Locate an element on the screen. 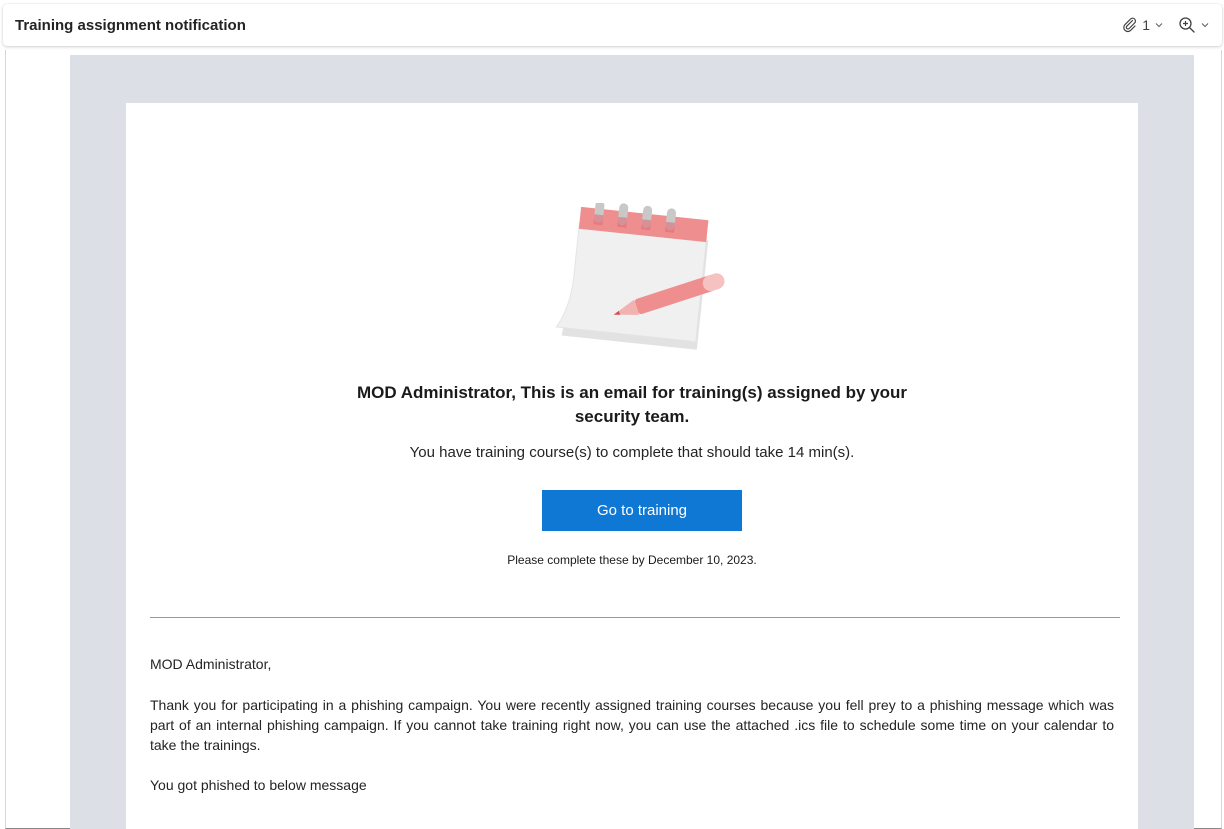 Image resolution: width=1224 pixels, height=829 pixels. zoom-icon is located at coordinates (1187, 25).